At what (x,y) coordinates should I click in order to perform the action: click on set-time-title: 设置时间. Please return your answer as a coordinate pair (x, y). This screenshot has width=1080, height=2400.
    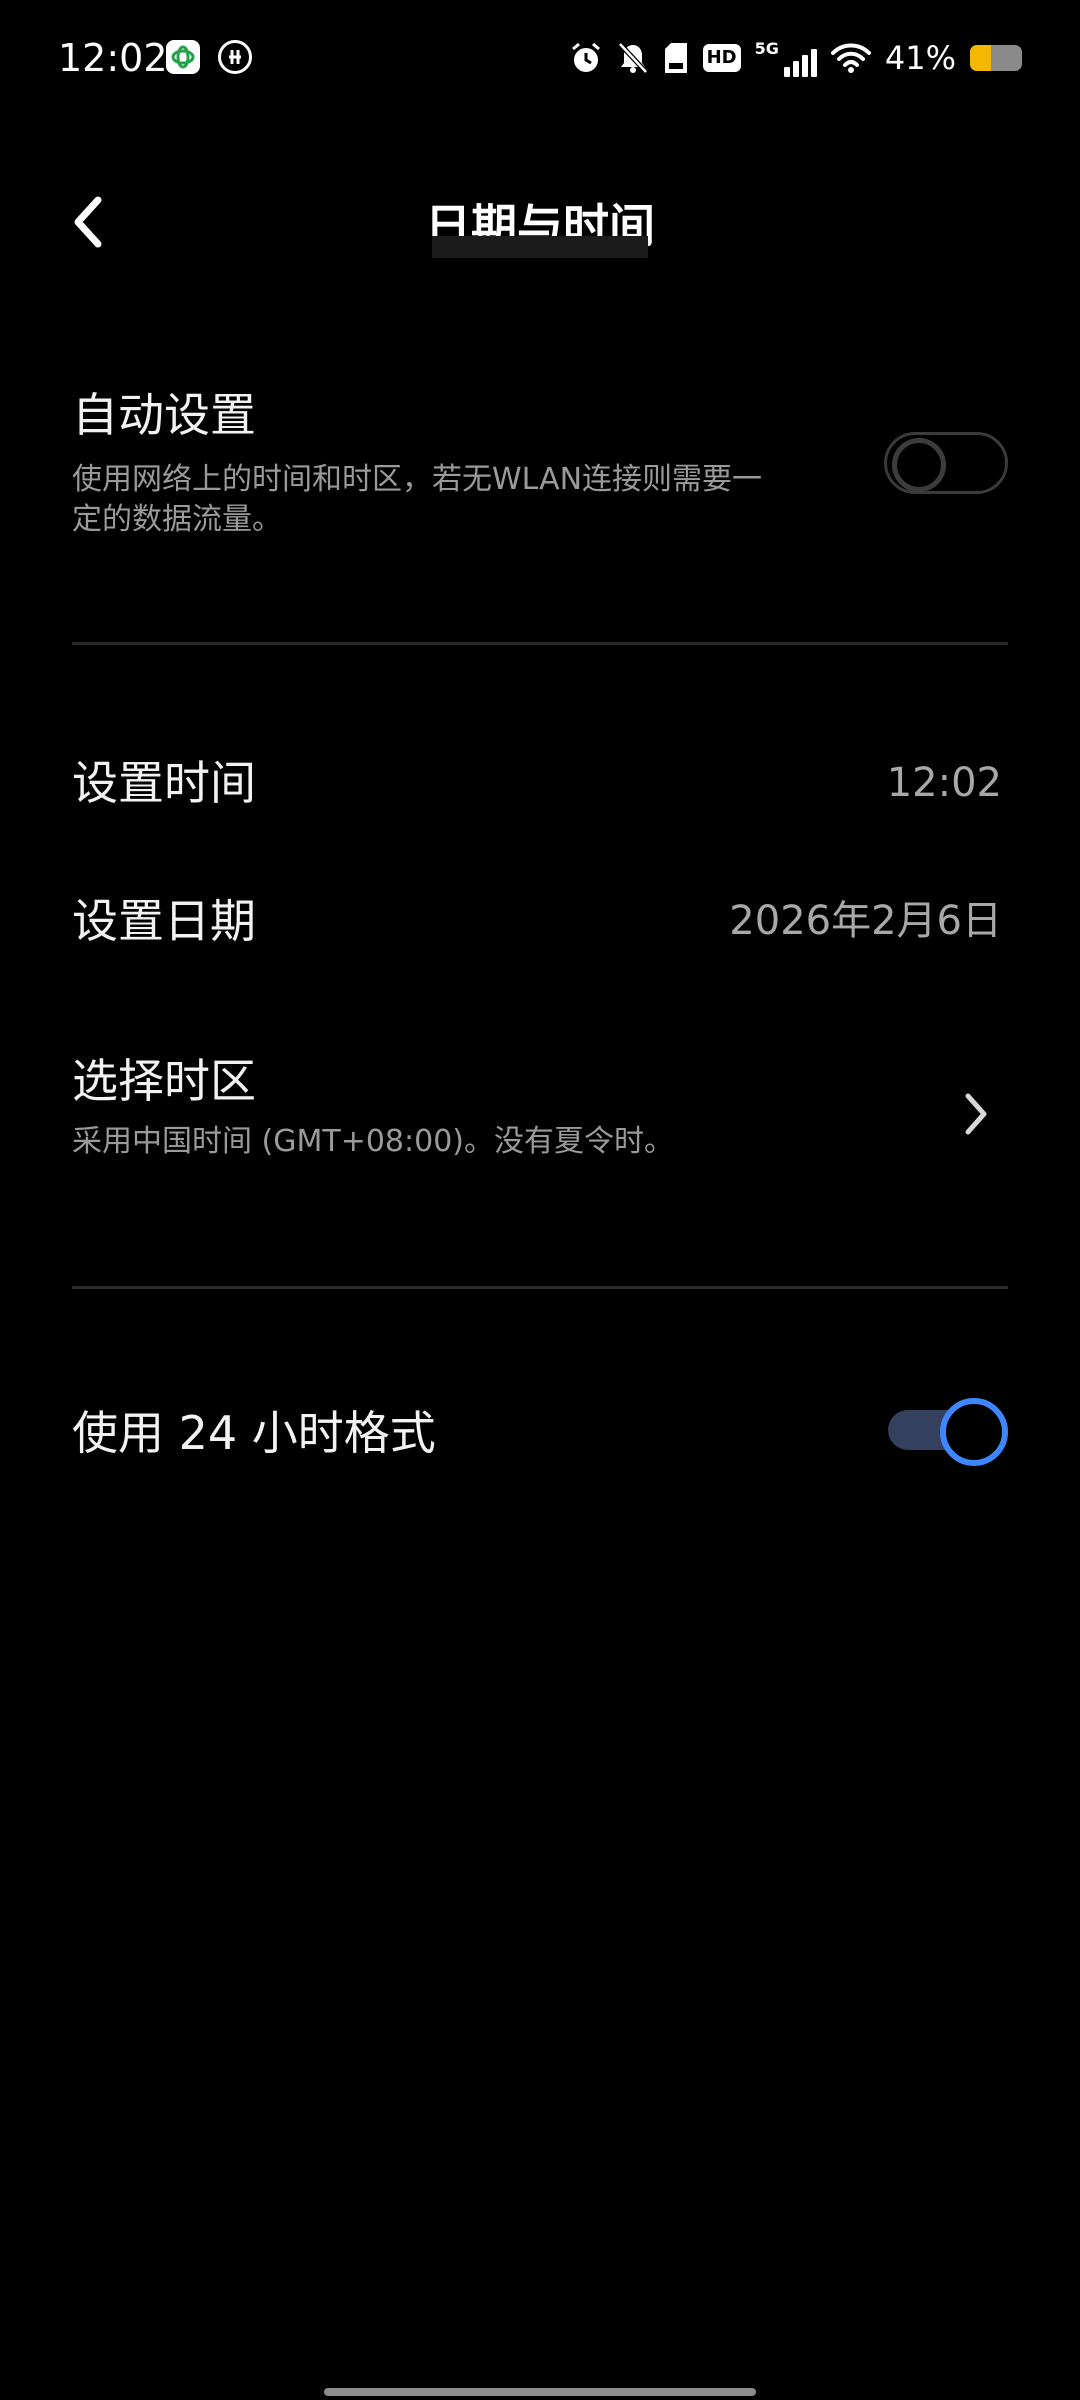
    Looking at the image, I should click on (164, 783).